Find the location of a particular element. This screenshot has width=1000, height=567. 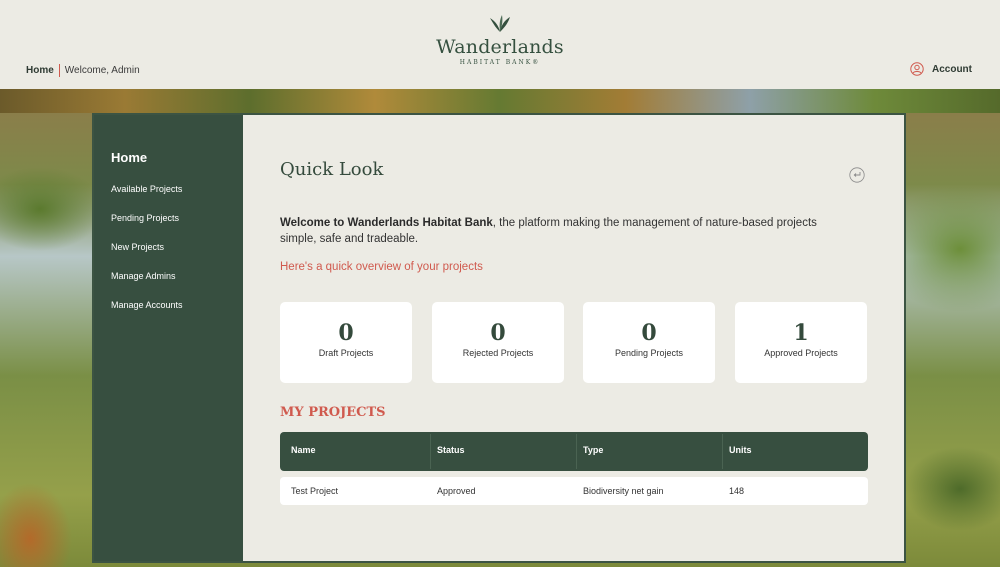

cell-name: Test Project is located at coordinates (315, 491).